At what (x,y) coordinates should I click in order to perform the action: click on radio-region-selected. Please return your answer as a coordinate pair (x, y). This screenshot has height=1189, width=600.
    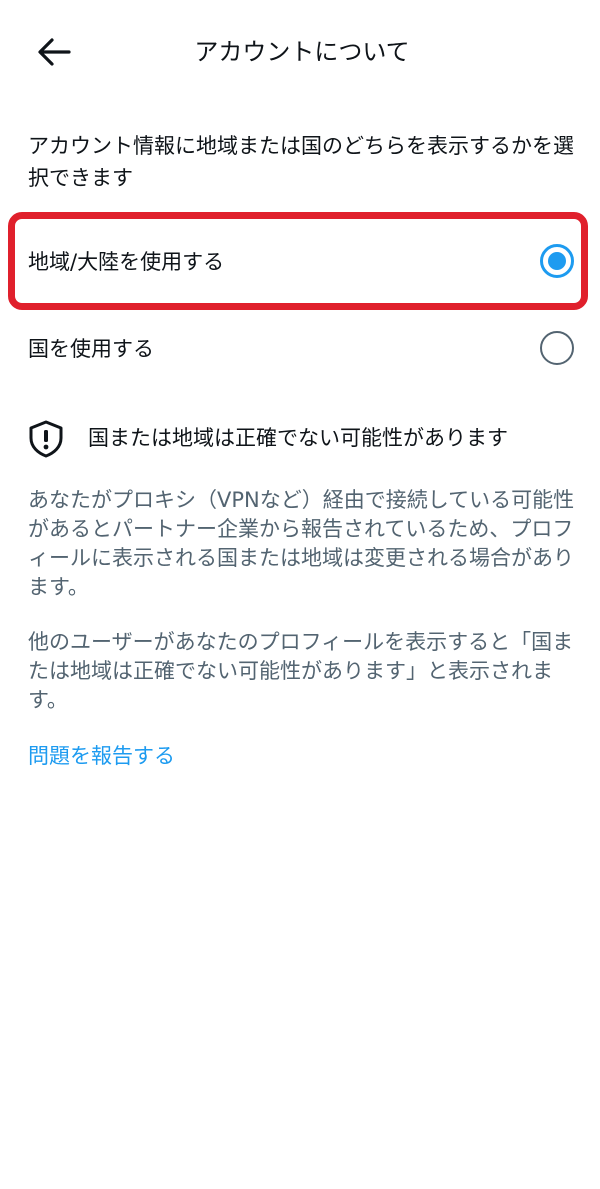
    Looking at the image, I should click on (557, 261).